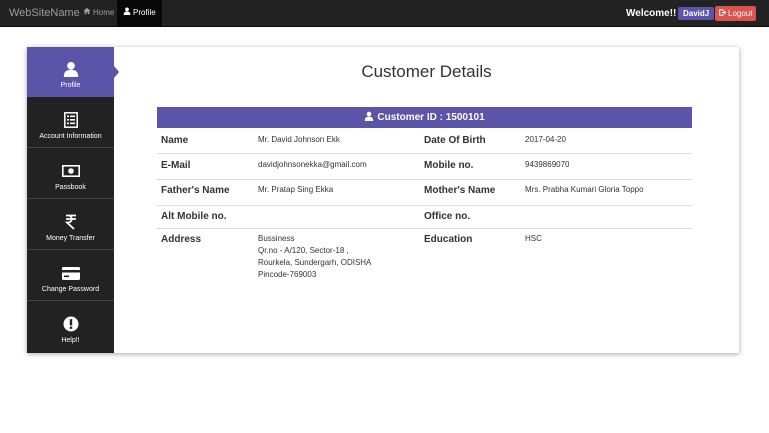  I want to click on address-line: Rourkela, Sundergarh, ODISHA, so click(315, 262).